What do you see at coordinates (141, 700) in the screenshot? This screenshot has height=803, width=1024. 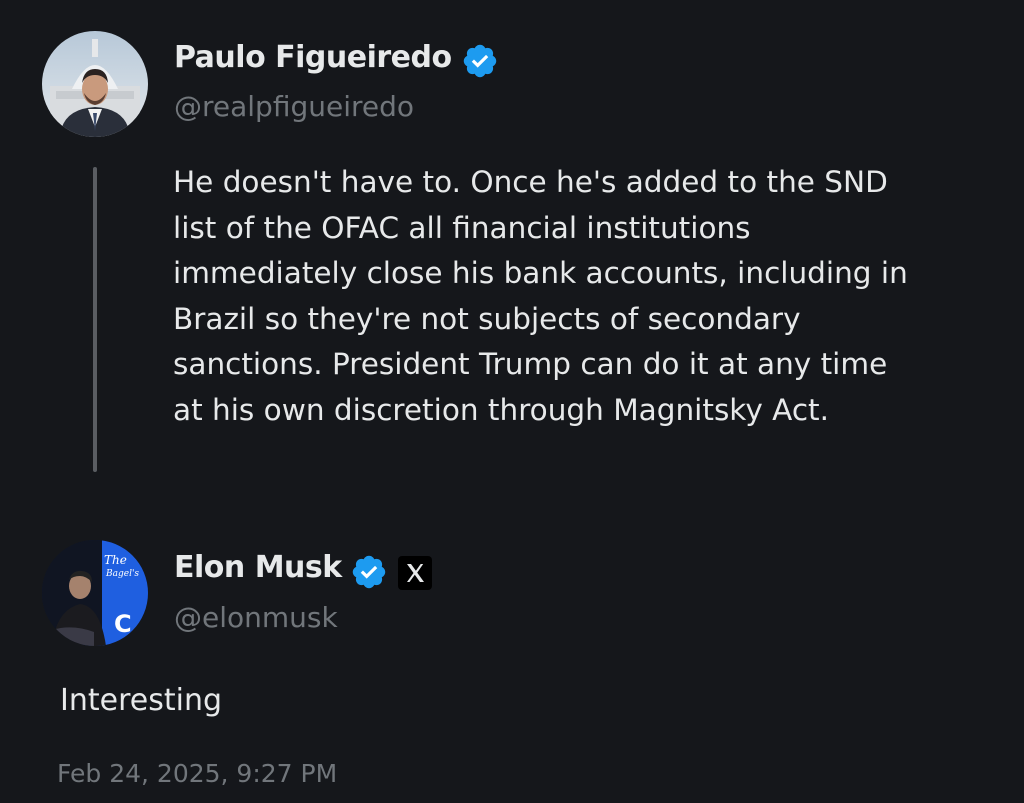 I see `reply-body: Interesting` at bounding box center [141, 700].